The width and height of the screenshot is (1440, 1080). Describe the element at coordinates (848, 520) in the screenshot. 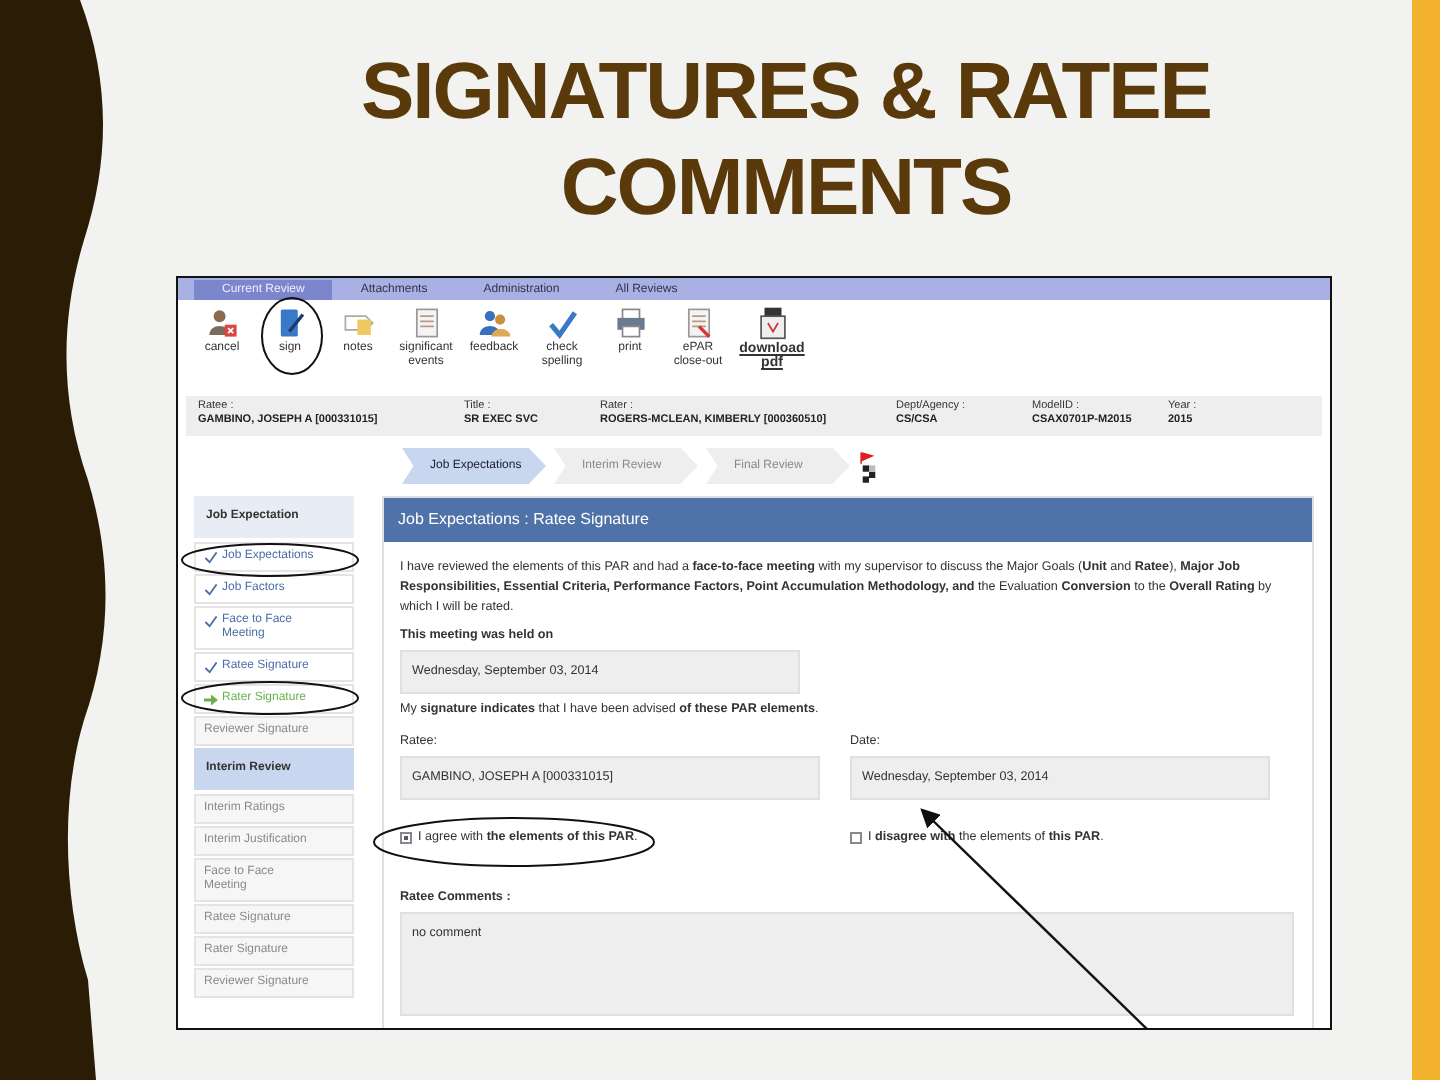

I see `panel-heading: Job Expectations : Ratee Signature` at that location.